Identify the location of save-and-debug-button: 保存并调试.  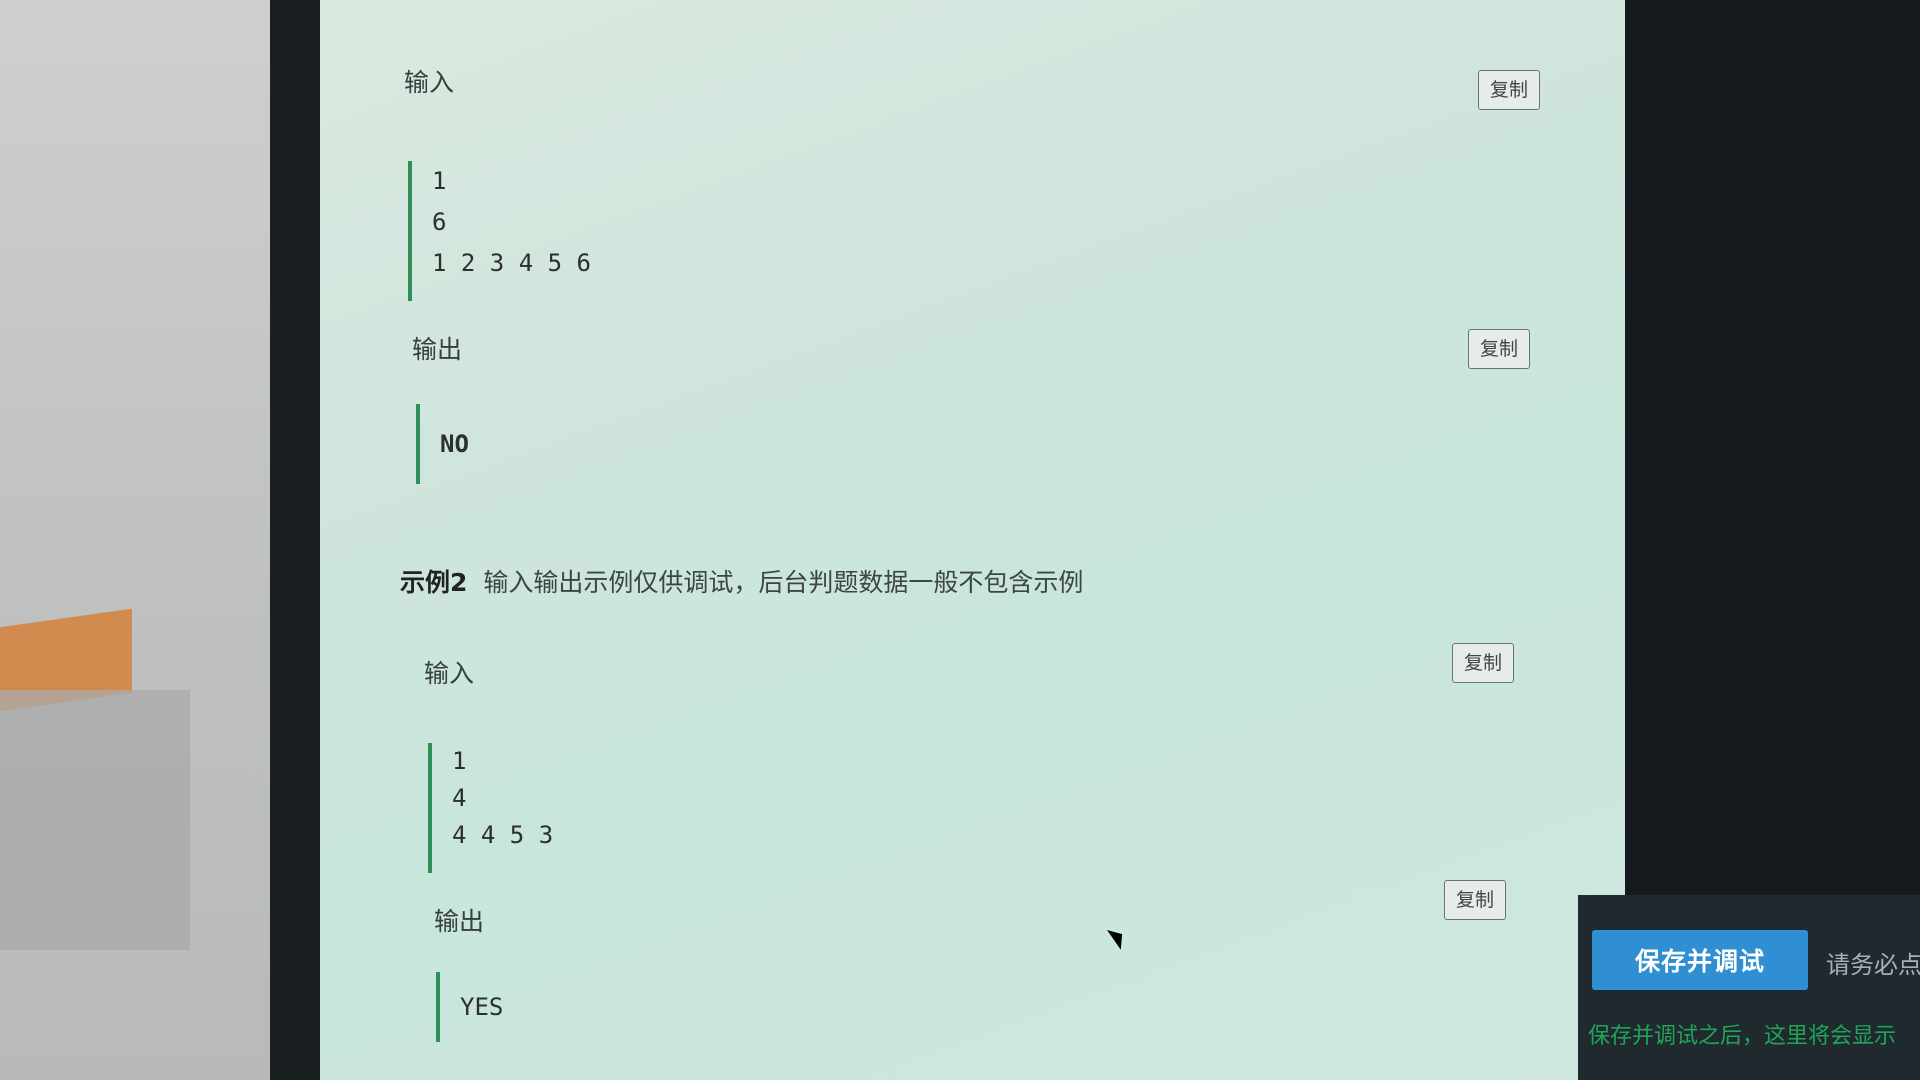
(1700, 960).